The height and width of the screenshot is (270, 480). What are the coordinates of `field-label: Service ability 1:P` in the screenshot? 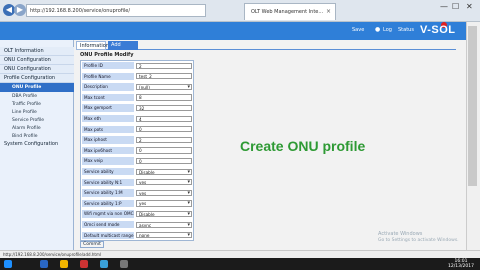 It's located at (108, 203).